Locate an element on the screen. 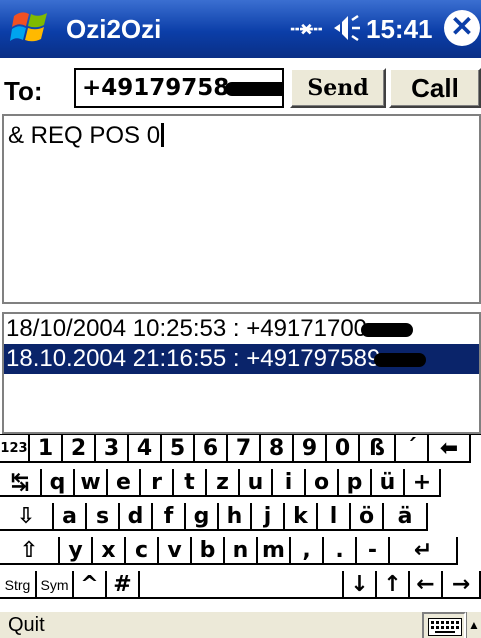  speaker-icon is located at coordinates (346, 28).